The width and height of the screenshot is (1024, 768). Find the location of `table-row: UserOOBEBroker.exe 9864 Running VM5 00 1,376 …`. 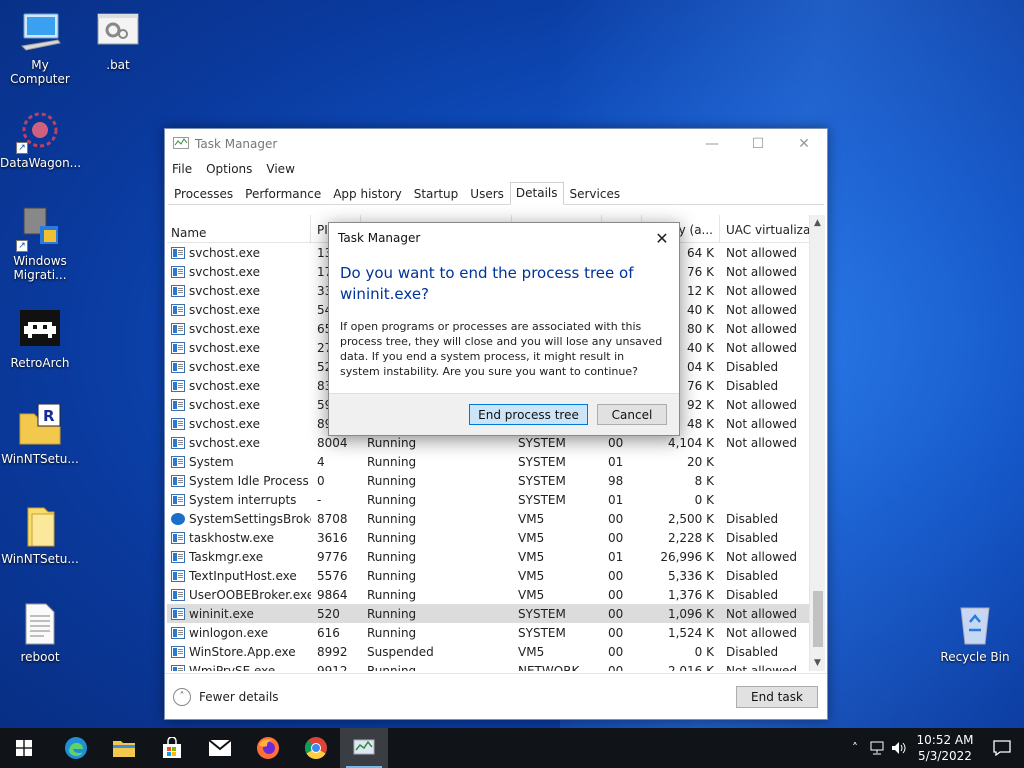

table-row: UserOOBEBroker.exe 9864 Running VM5 00 1,376 … is located at coordinates (496, 594).